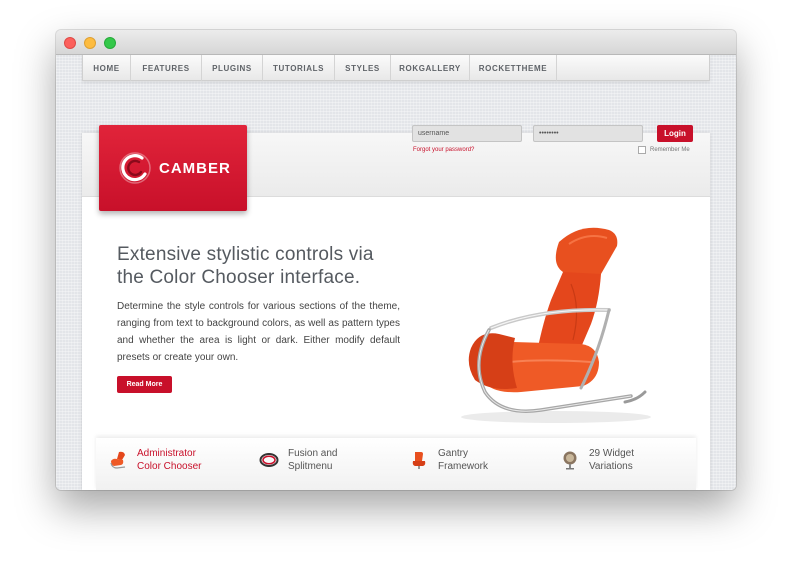 This screenshot has width=792, height=570. What do you see at coordinates (313, 453) in the screenshot?
I see `feature-fusion-splitmenu-line-1: Fusion and` at bounding box center [313, 453].